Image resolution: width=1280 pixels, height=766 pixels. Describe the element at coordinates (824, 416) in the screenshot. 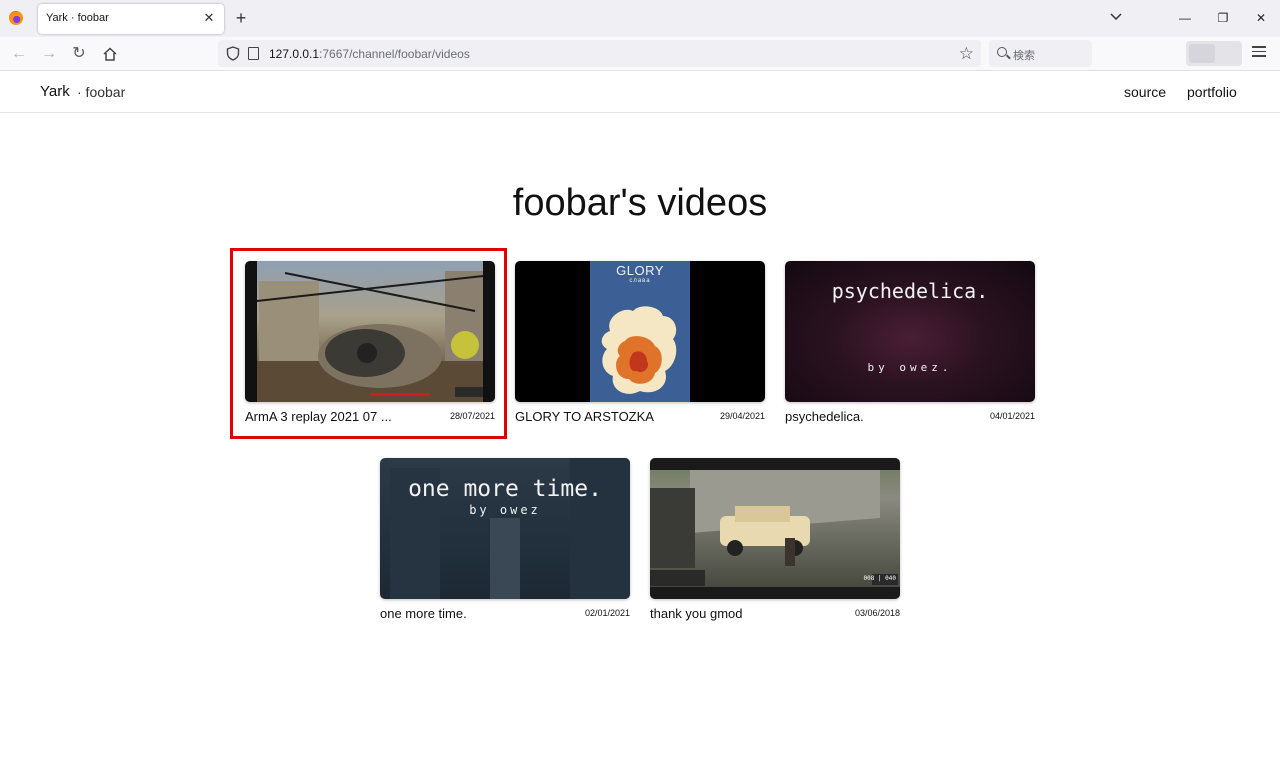

I see `video-title: psychedelica.` at that location.